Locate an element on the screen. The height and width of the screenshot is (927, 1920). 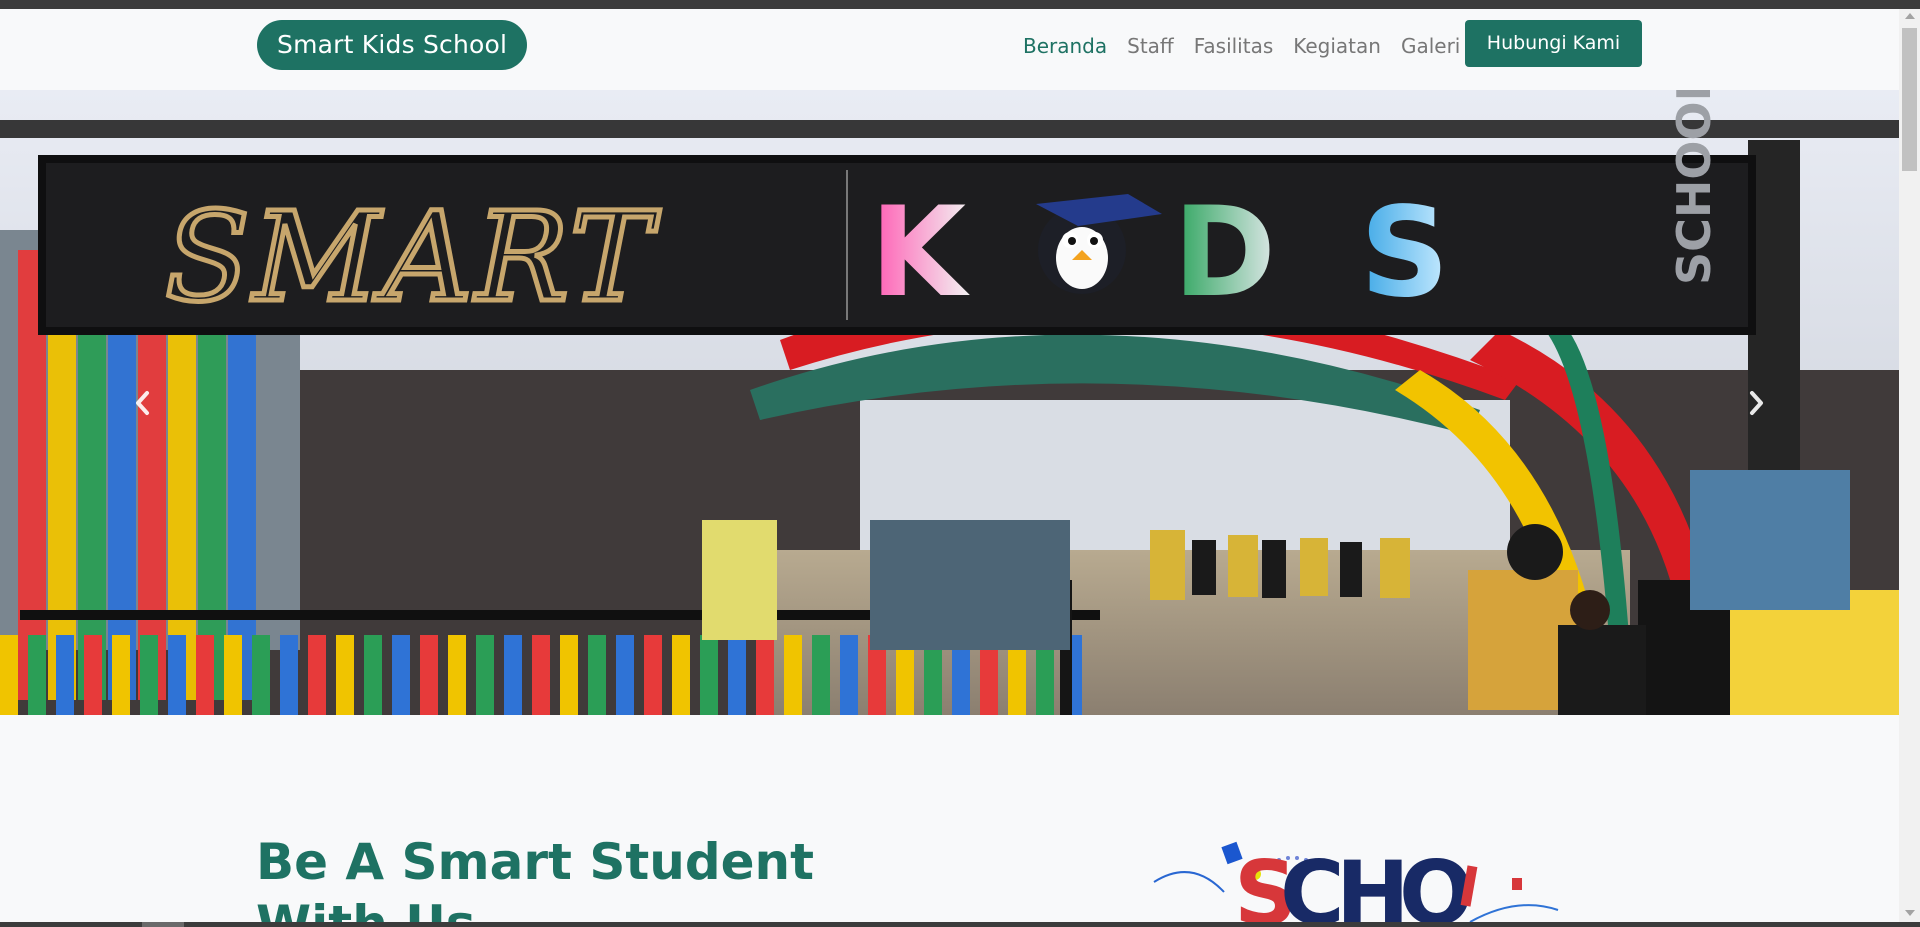
chevron-left-icon is located at coordinates (142, 403).